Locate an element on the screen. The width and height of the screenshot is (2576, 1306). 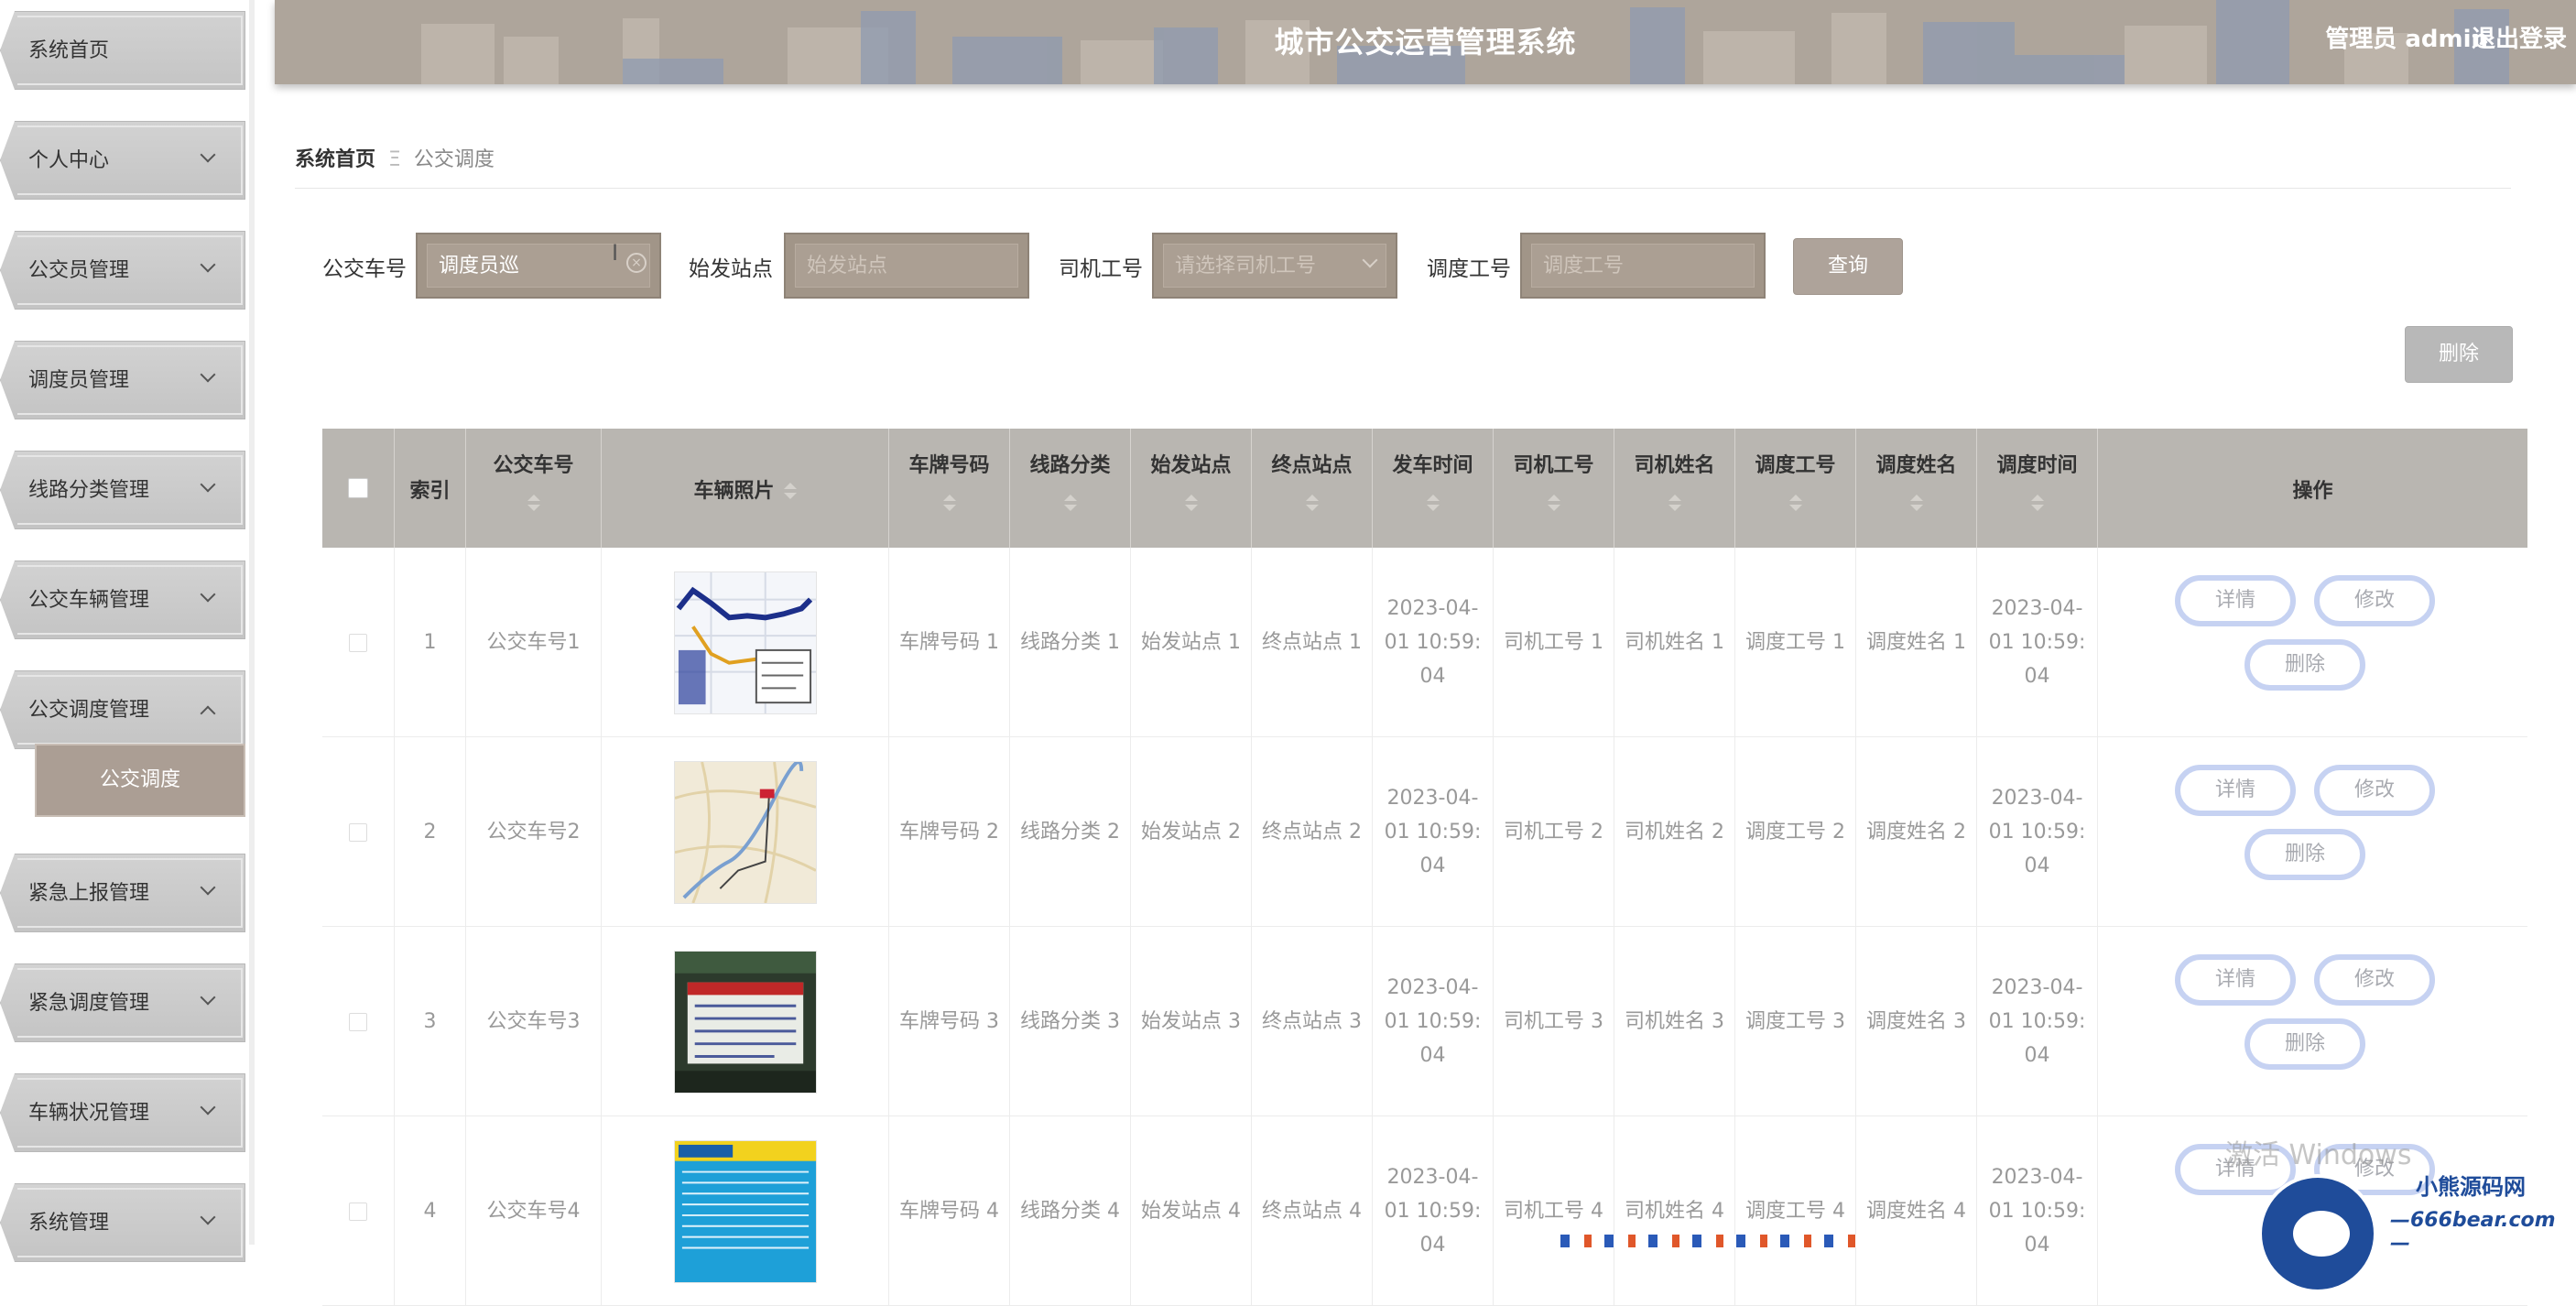
cell-plate: 车牌号码 3 is located at coordinates (949, 1022).